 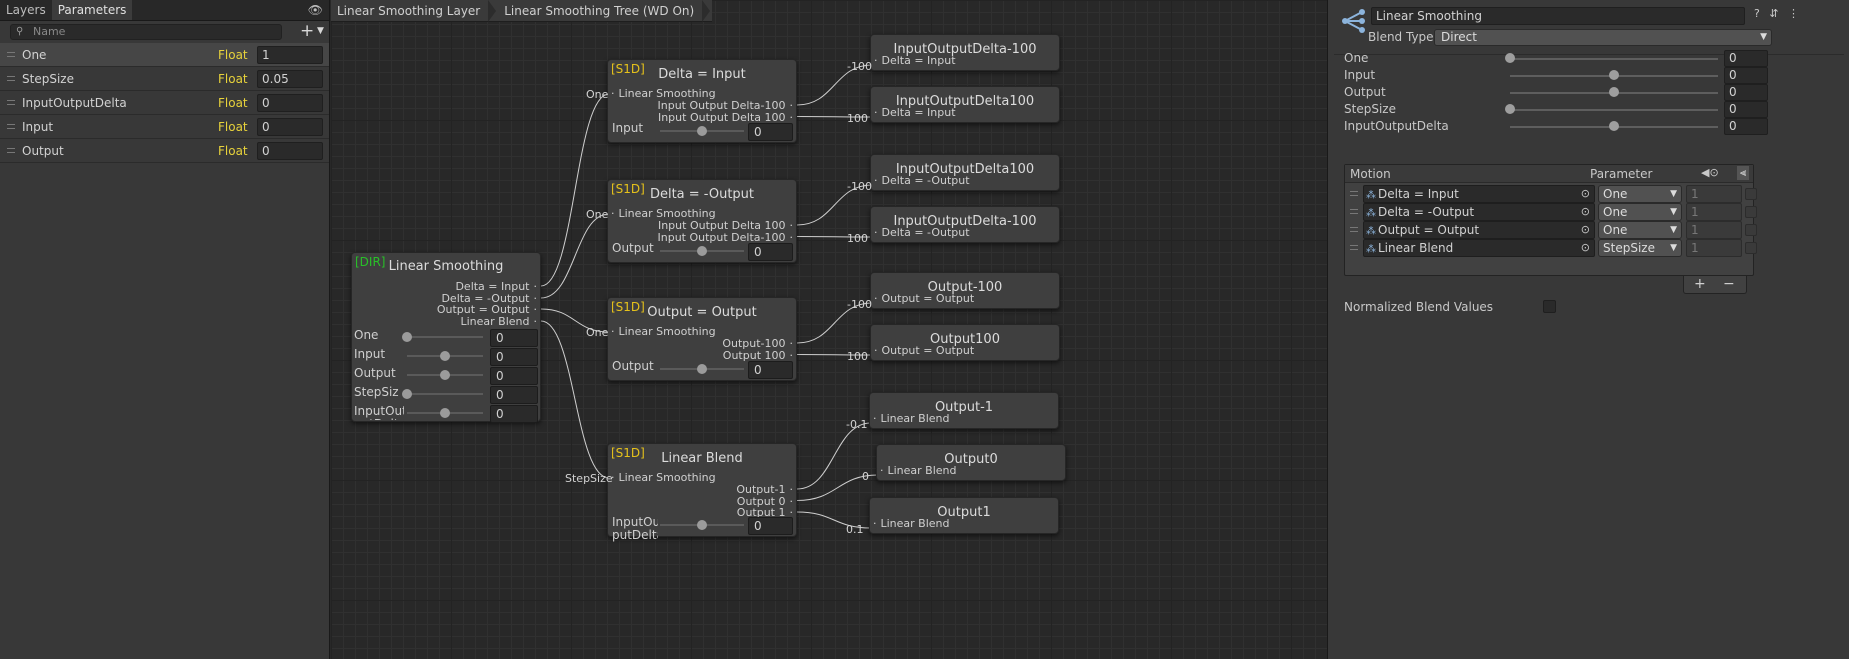 I want to click on breadcrumb-layer: Linear Smoothing Layer, so click(x=414, y=11).